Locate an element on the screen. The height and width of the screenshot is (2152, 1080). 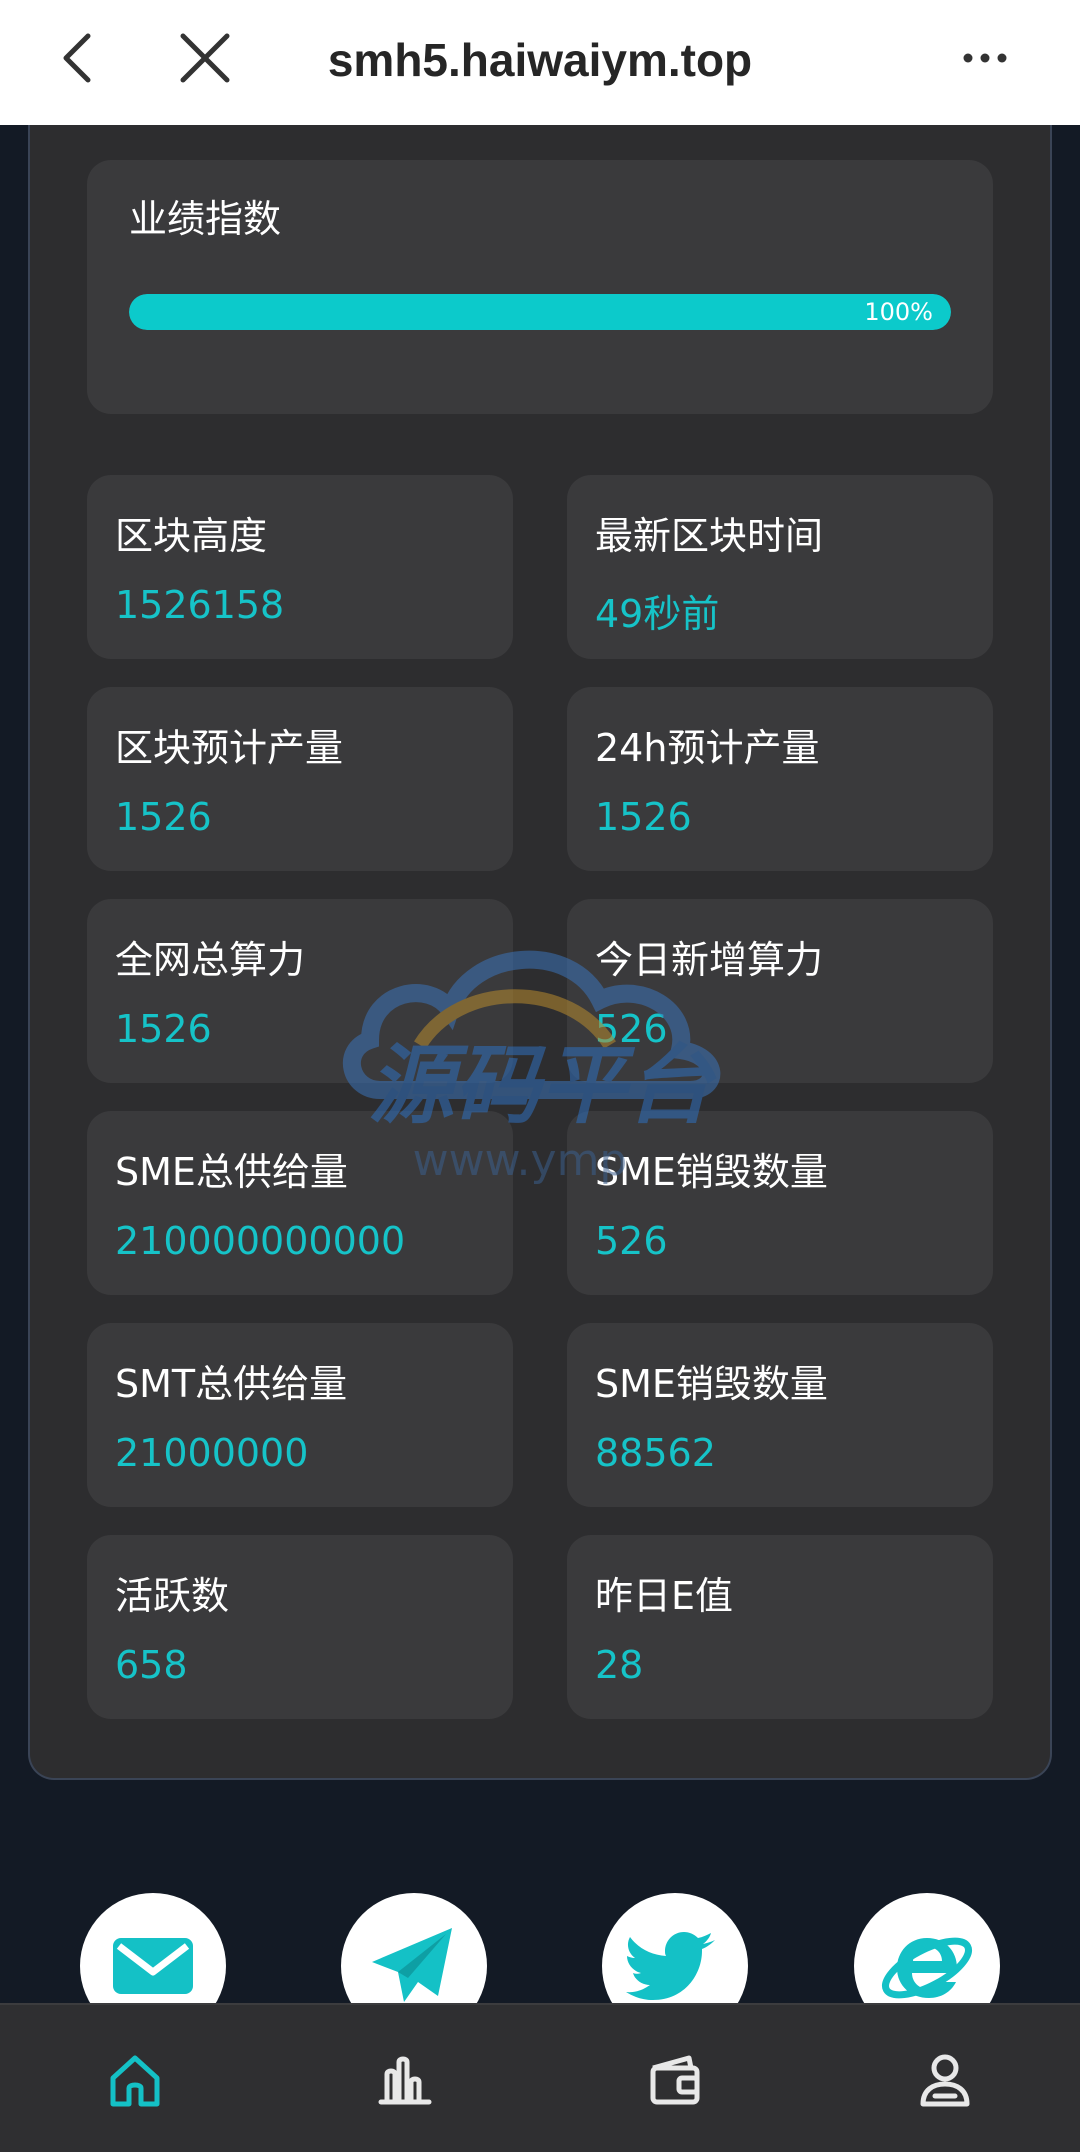
nav-market is located at coordinates (405, 2078).